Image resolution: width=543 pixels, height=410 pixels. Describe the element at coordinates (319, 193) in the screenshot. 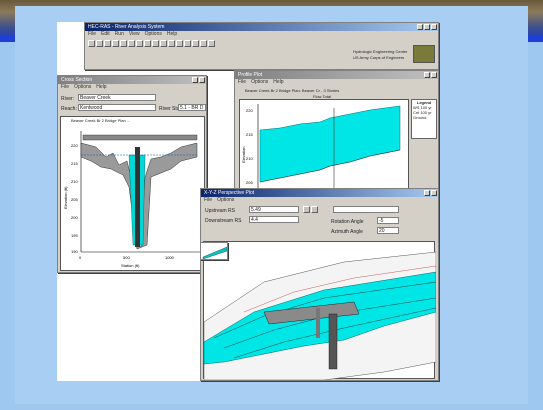

I see `perspective-titlebar: X-Y-Z Perspective Plot` at that location.